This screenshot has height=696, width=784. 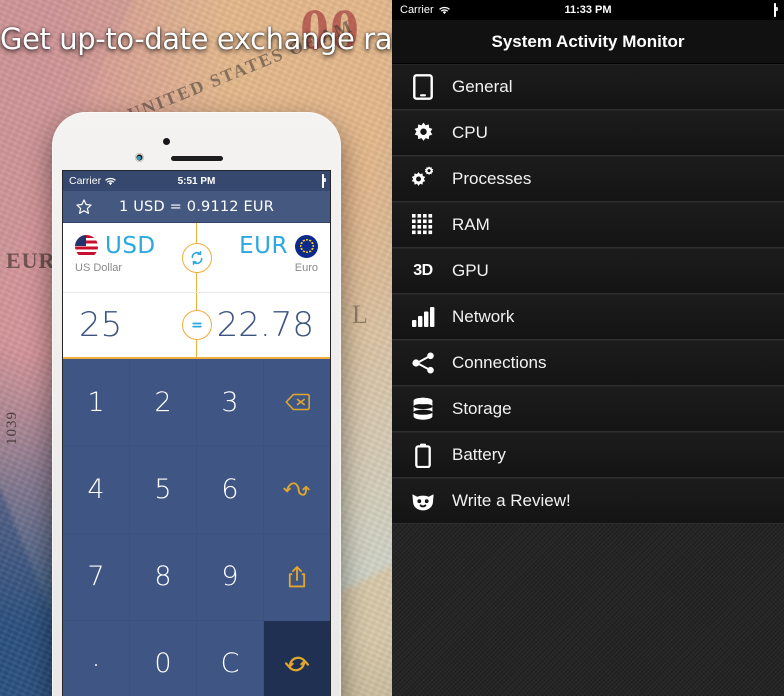 I want to click on cat-face-icon, so click(x=423, y=501).